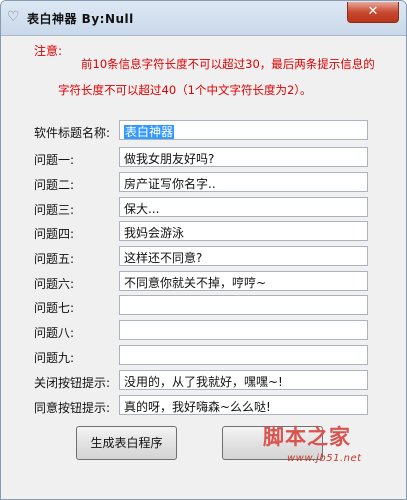 The width and height of the screenshot is (407, 500). Describe the element at coordinates (54, 185) in the screenshot. I see `question-2-label: 问题二:` at that location.